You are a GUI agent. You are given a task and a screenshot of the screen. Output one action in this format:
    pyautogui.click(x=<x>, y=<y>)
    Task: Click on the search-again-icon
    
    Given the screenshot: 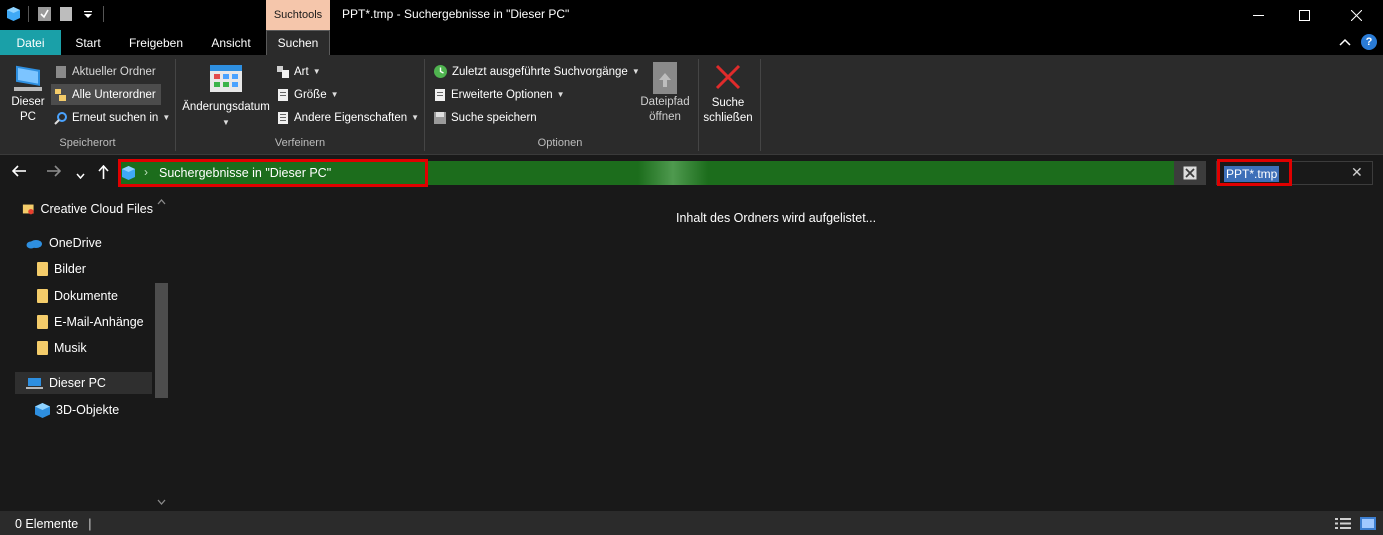 What is the action you would take?
    pyautogui.click(x=60, y=118)
    